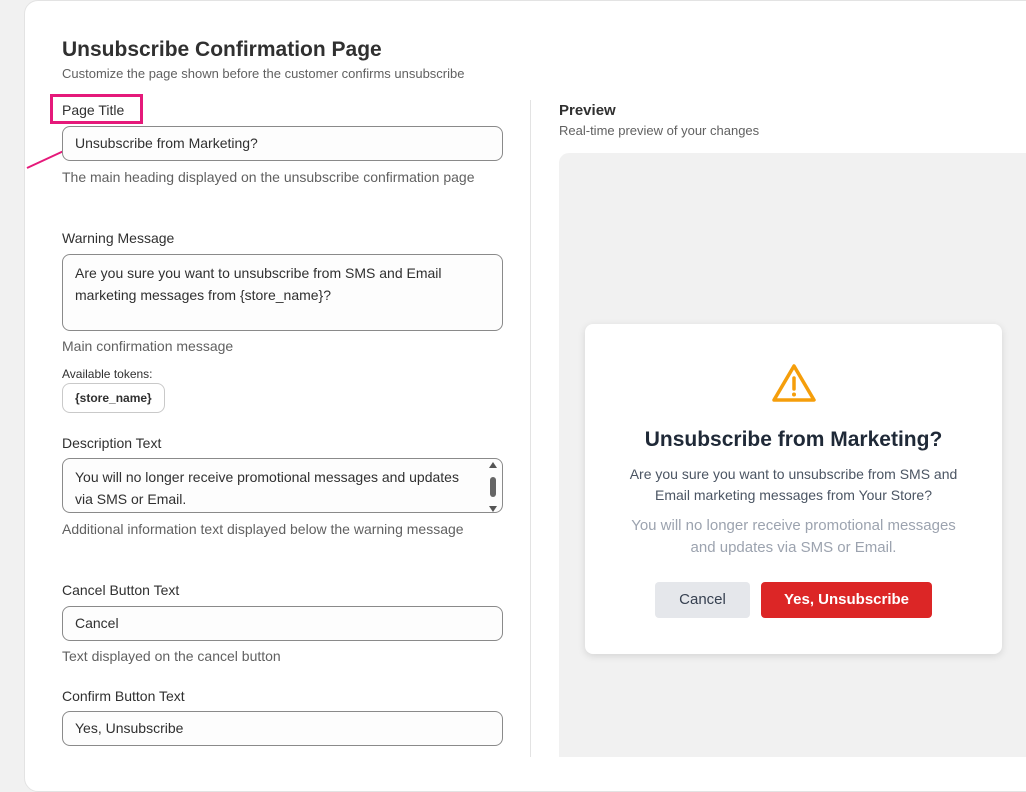  I want to click on annotation-highlight-box, so click(96, 109).